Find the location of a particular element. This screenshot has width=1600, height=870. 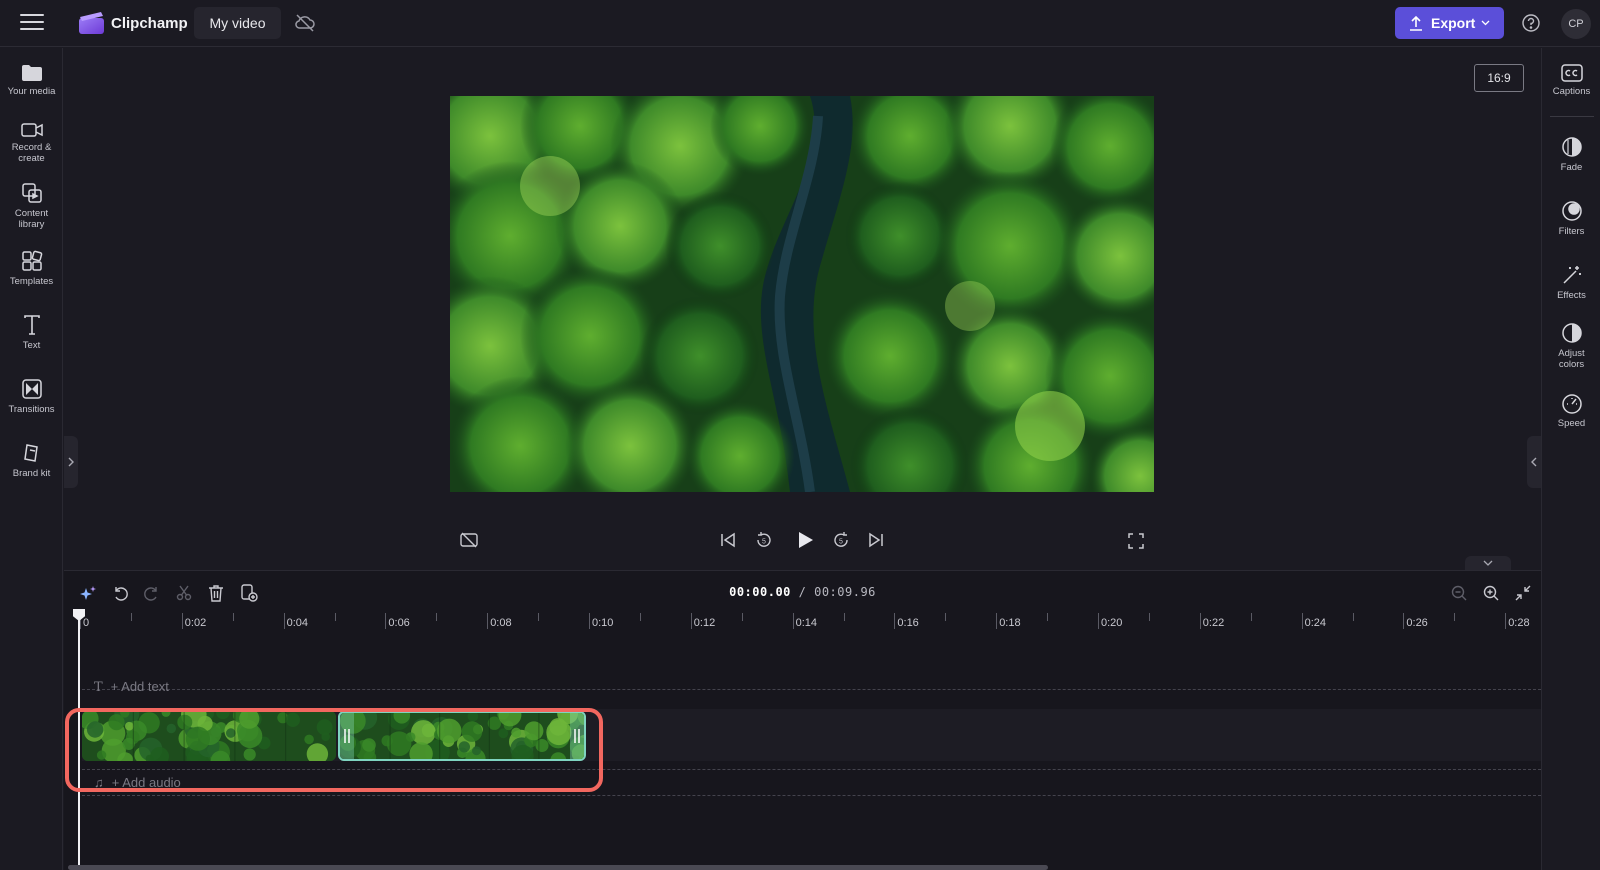

skip-to-end-icon is located at coordinates (876, 540).